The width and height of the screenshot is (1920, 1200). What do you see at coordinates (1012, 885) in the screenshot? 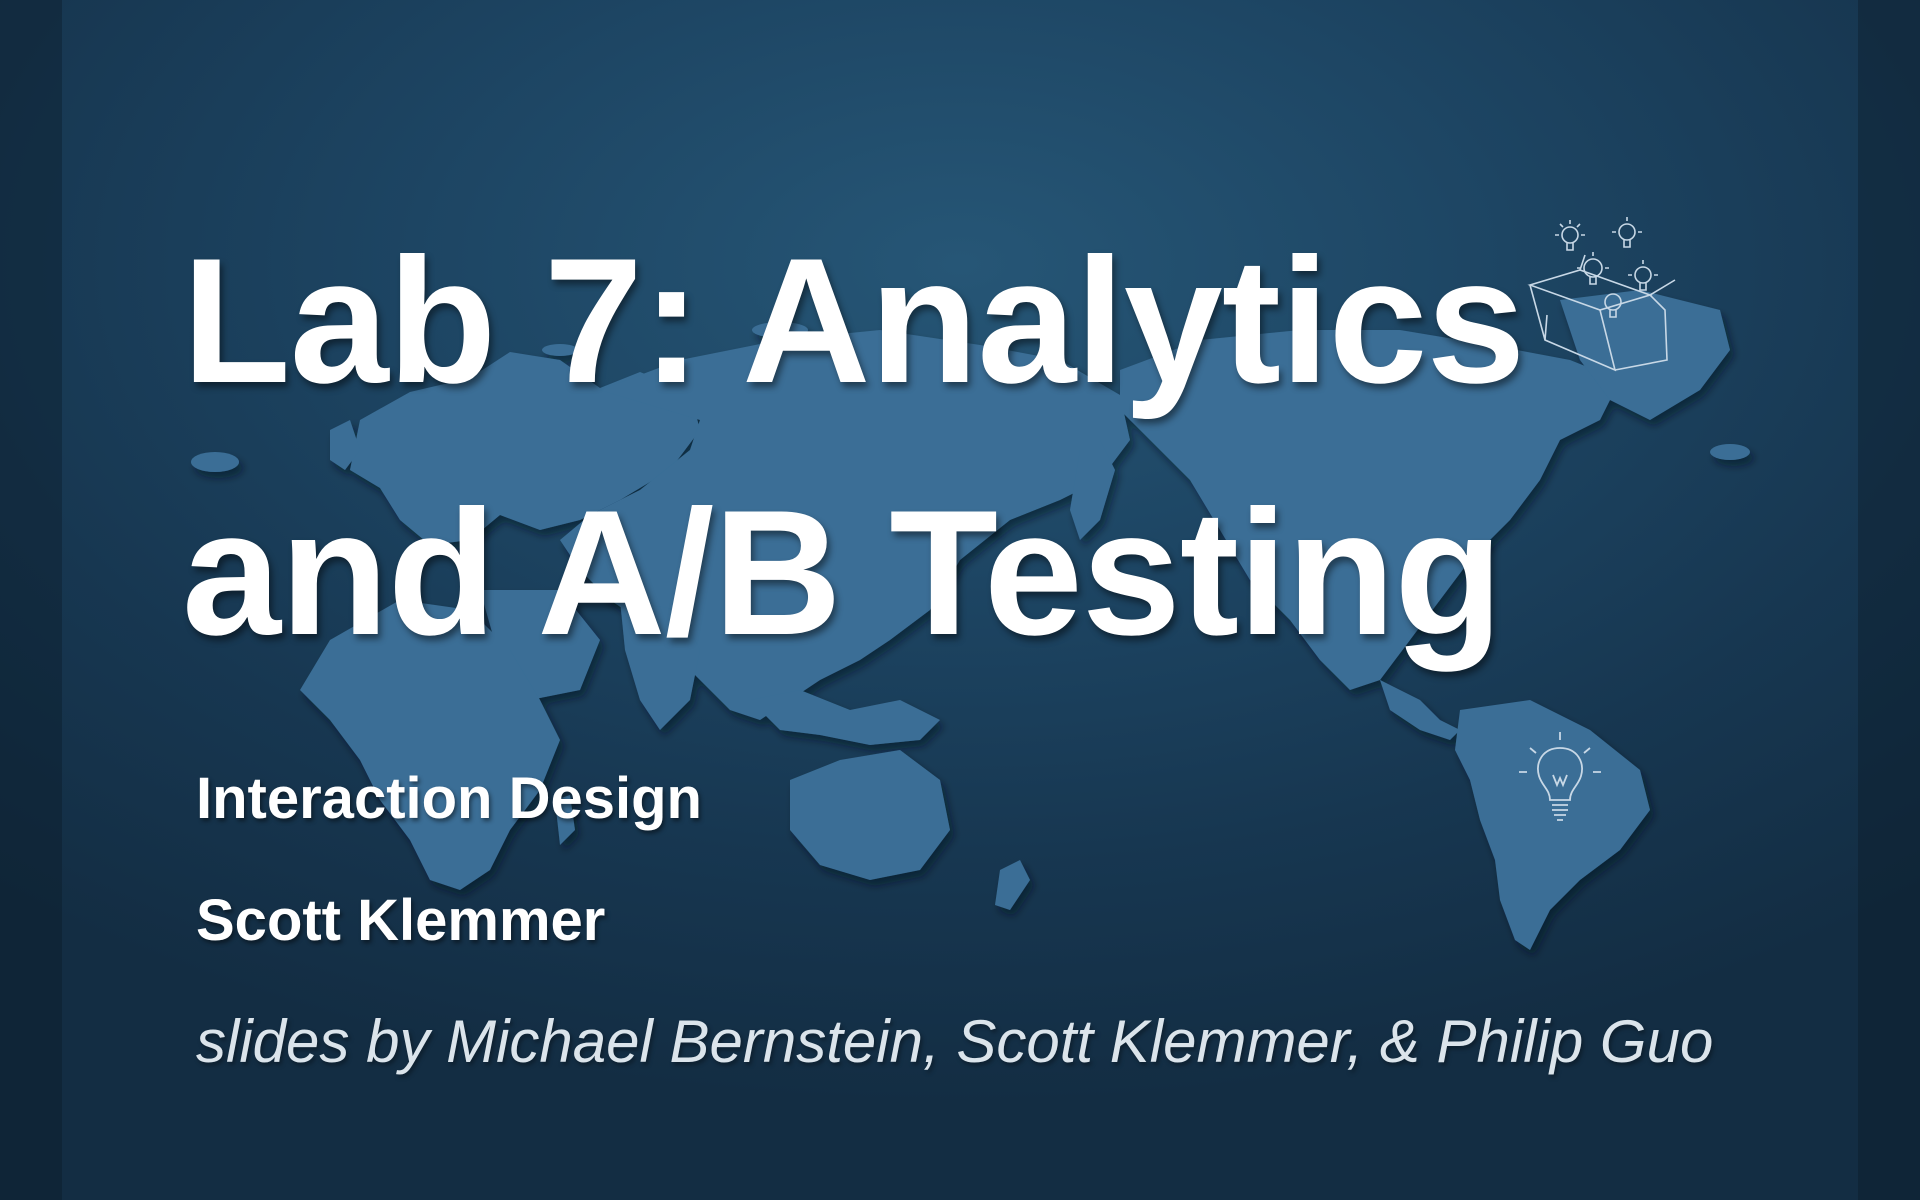
I see `new-zealand-landmass` at bounding box center [1012, 885].